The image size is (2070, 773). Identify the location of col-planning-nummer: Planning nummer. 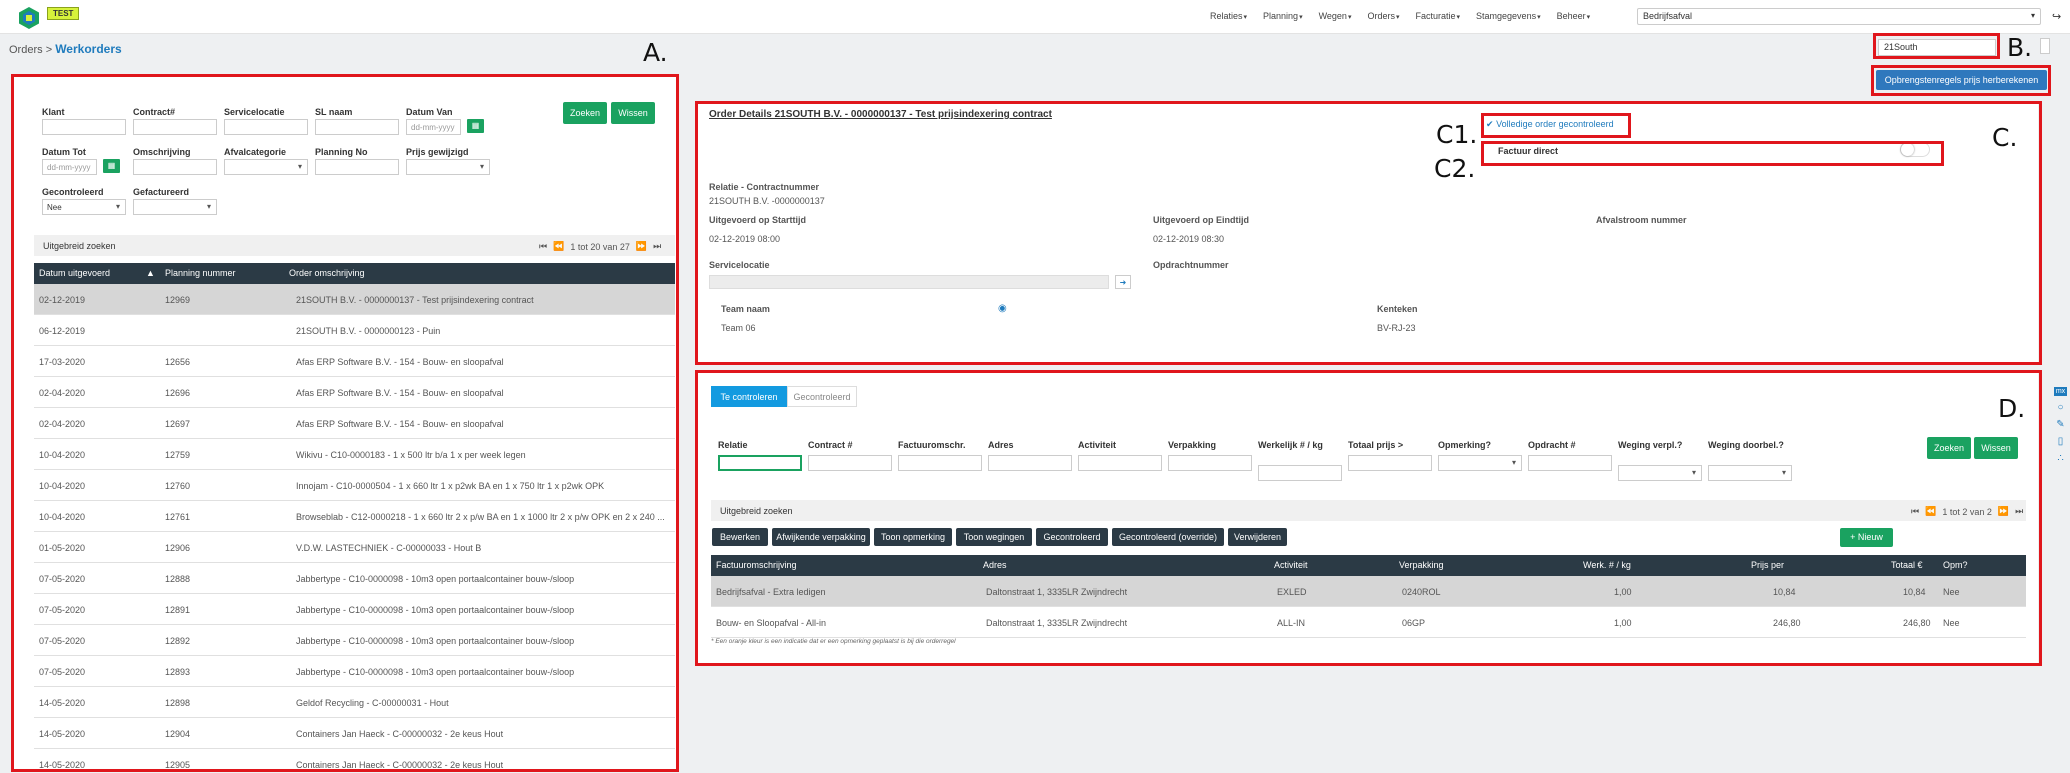
(200, 273).